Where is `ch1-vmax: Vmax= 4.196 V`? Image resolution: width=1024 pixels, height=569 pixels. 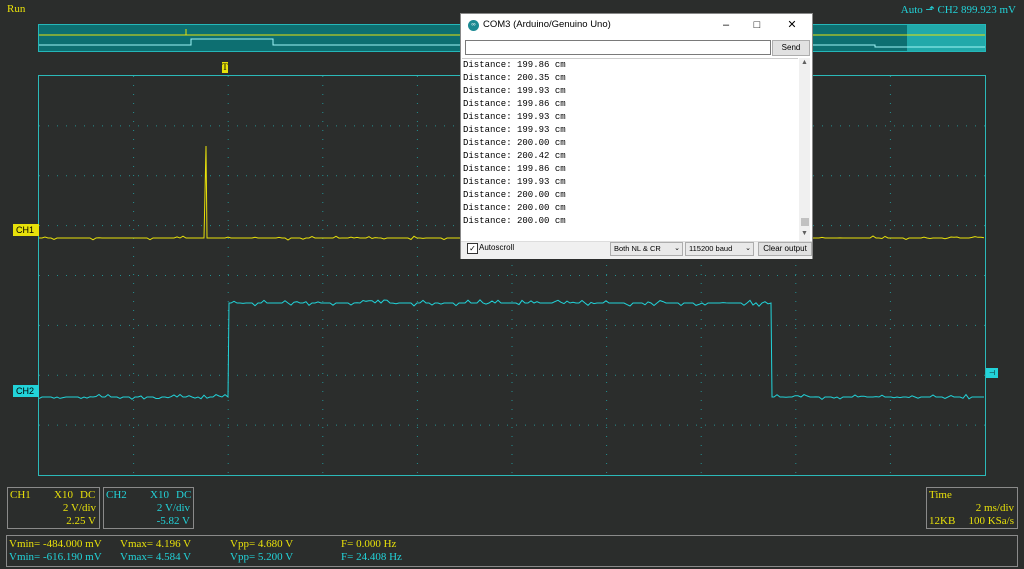
ch1-vmax: Vmax= 4.196 V is located at coordinates (156, 544).